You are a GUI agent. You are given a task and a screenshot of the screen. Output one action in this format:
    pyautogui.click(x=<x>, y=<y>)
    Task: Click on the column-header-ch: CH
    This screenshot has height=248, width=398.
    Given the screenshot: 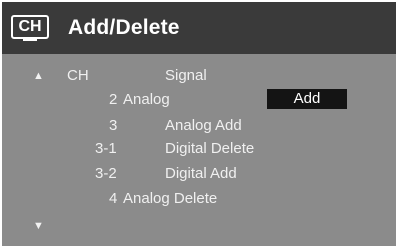 What is the action you would take?
    pyautogui.click(x=78, y=75)
    